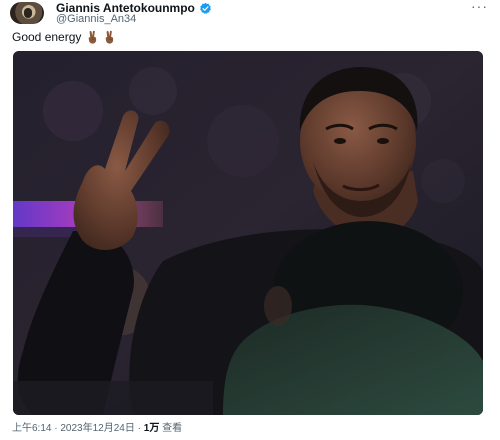 The image size is (500, 440). Describe the element at coordinates (205, 8) in the screenshot. I see `verified-badge-icon` at that location.